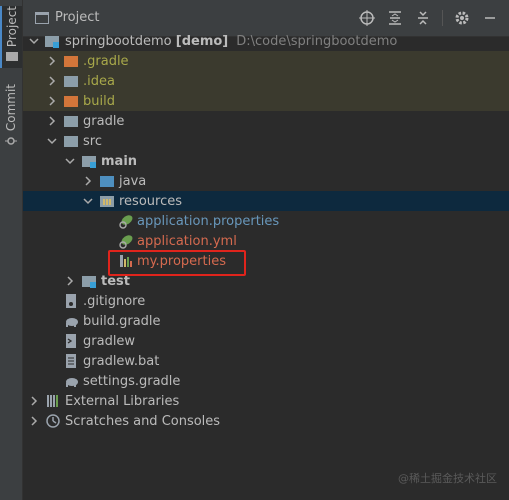 The height and width of the screenshot is (500, 509). I want to click on tree-row: settings.gradle, so click(266, 381).